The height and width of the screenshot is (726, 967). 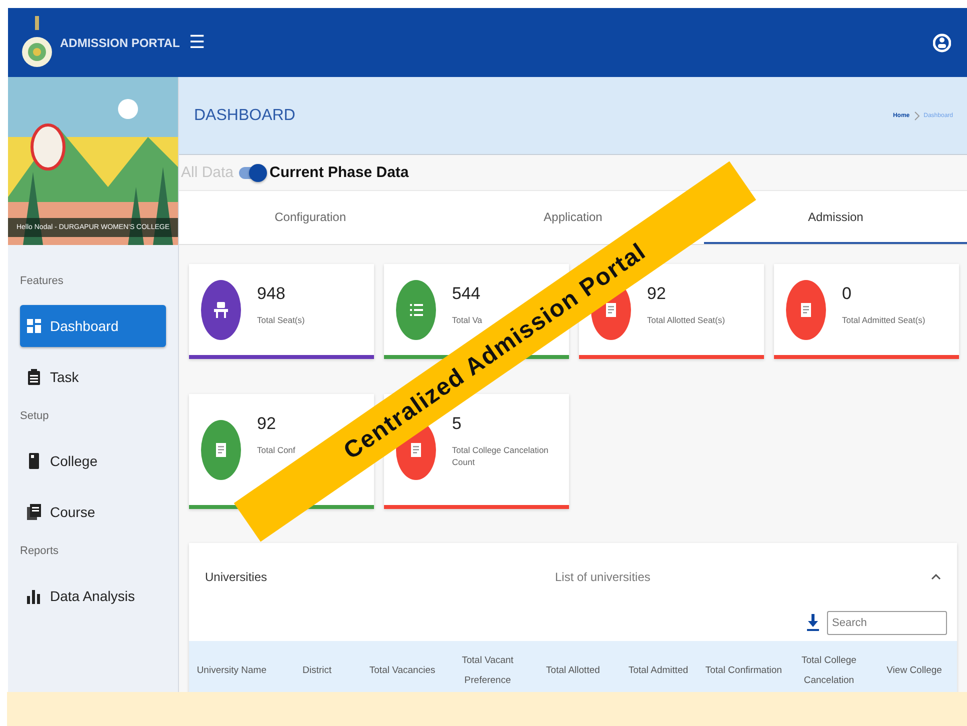 What do you see at coordinates (120, 43) in the screenshot?
I see `portal-title: ADMISSION PORTAL` at bounding box center [120, 43].